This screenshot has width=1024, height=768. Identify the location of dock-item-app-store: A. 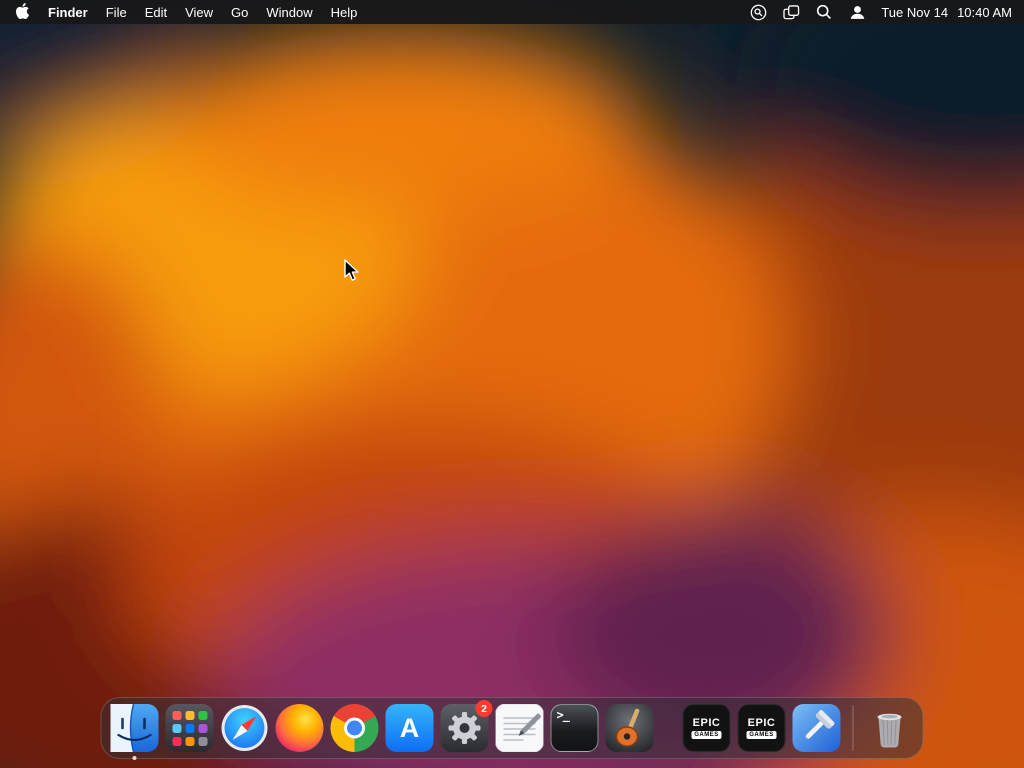
(409, 728).